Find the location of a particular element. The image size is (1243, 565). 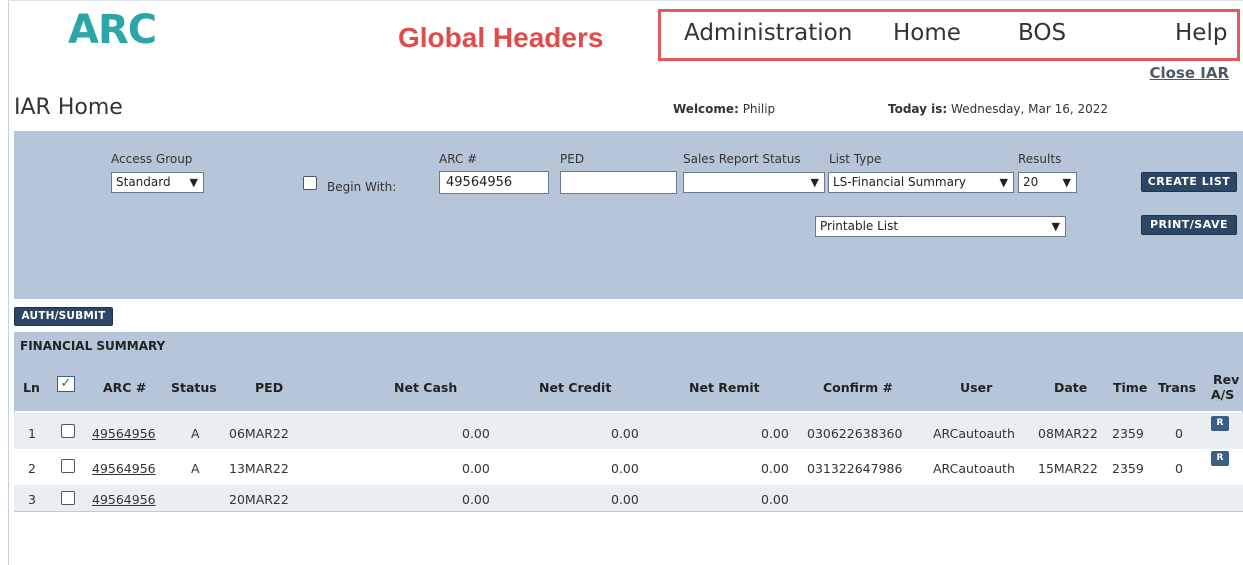

results-value: 20 is located at coordinates (1031, 182).